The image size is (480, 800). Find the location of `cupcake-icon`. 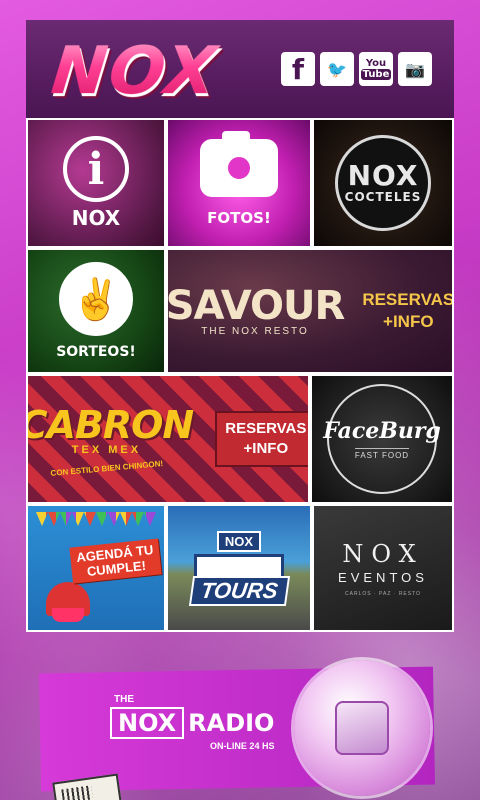

cupcake-icon is located at coordinates (68, 602).